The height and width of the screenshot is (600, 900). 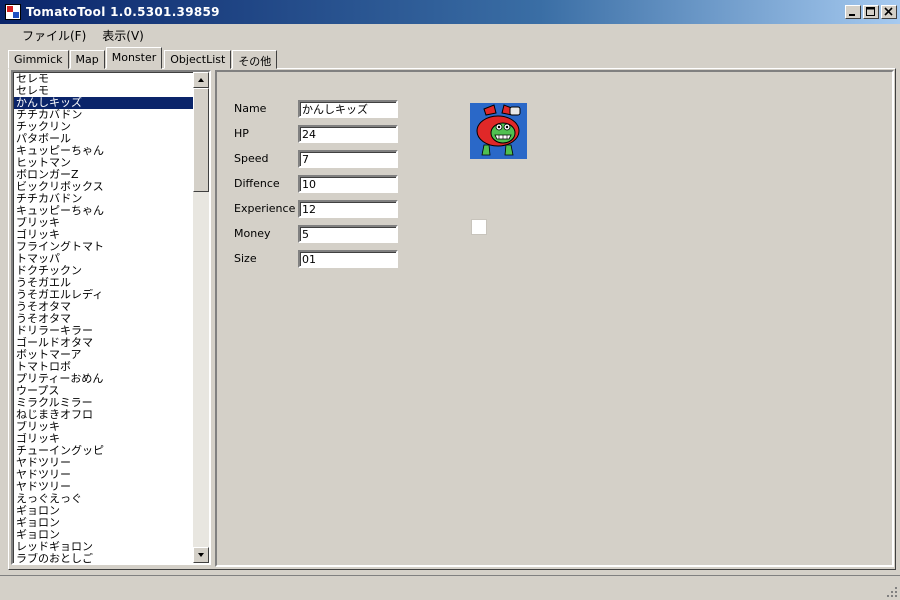 What do you see at coordinates (201, 140) in the screenshot?
I see `scroll-thumb` at bounding box center [201, 140].